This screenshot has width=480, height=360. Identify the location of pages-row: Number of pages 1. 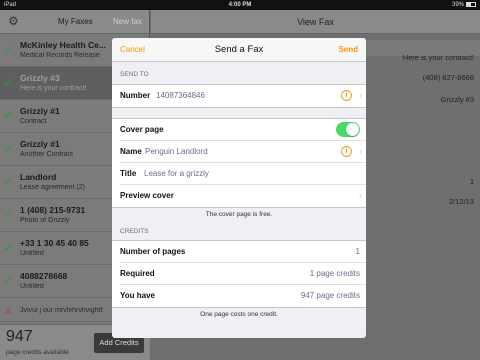
(243, 252).